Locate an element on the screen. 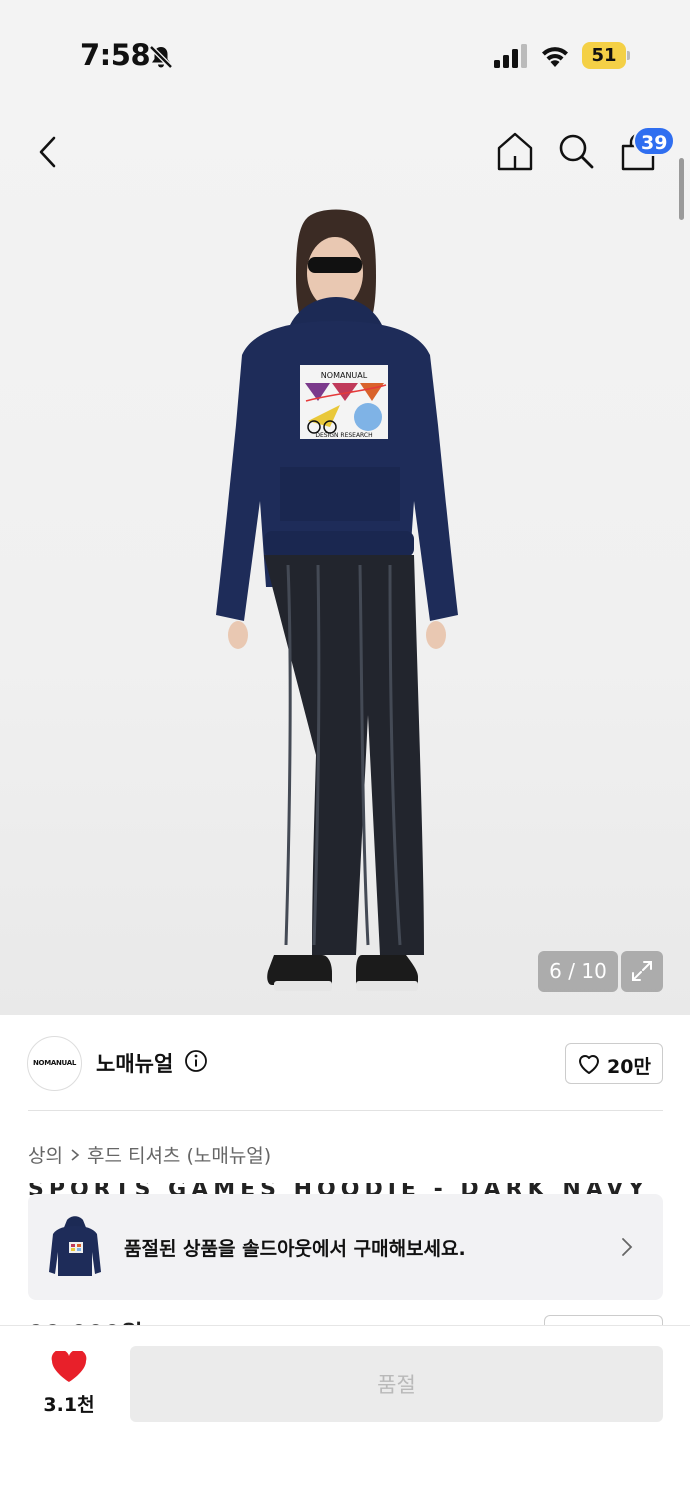 This screenshot has height=1500, width=690. brand-logo: NOMANUAL is located at coordinates (54, 1063).